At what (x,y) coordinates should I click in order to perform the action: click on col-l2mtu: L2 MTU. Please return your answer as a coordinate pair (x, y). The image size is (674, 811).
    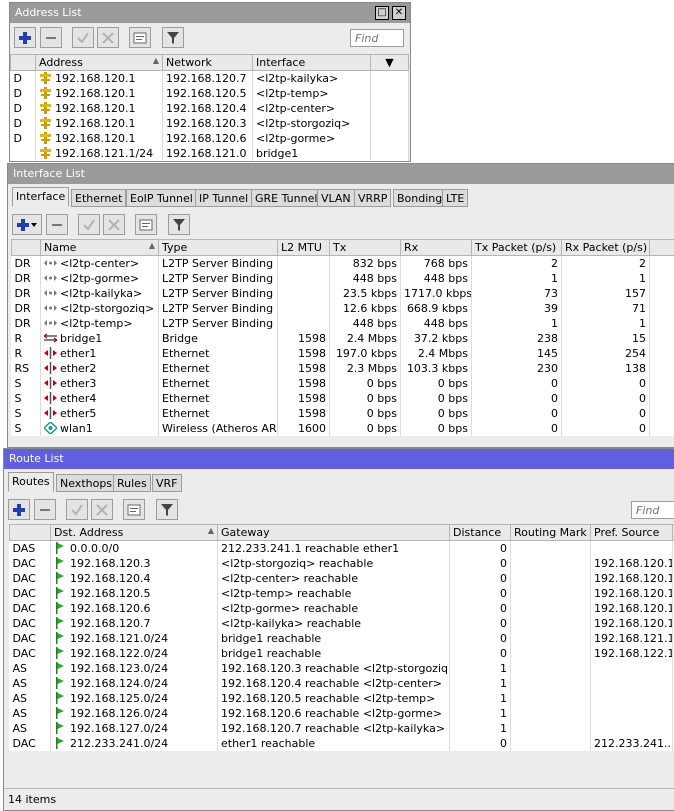
    Looking at the image, I should click on (303, 247).